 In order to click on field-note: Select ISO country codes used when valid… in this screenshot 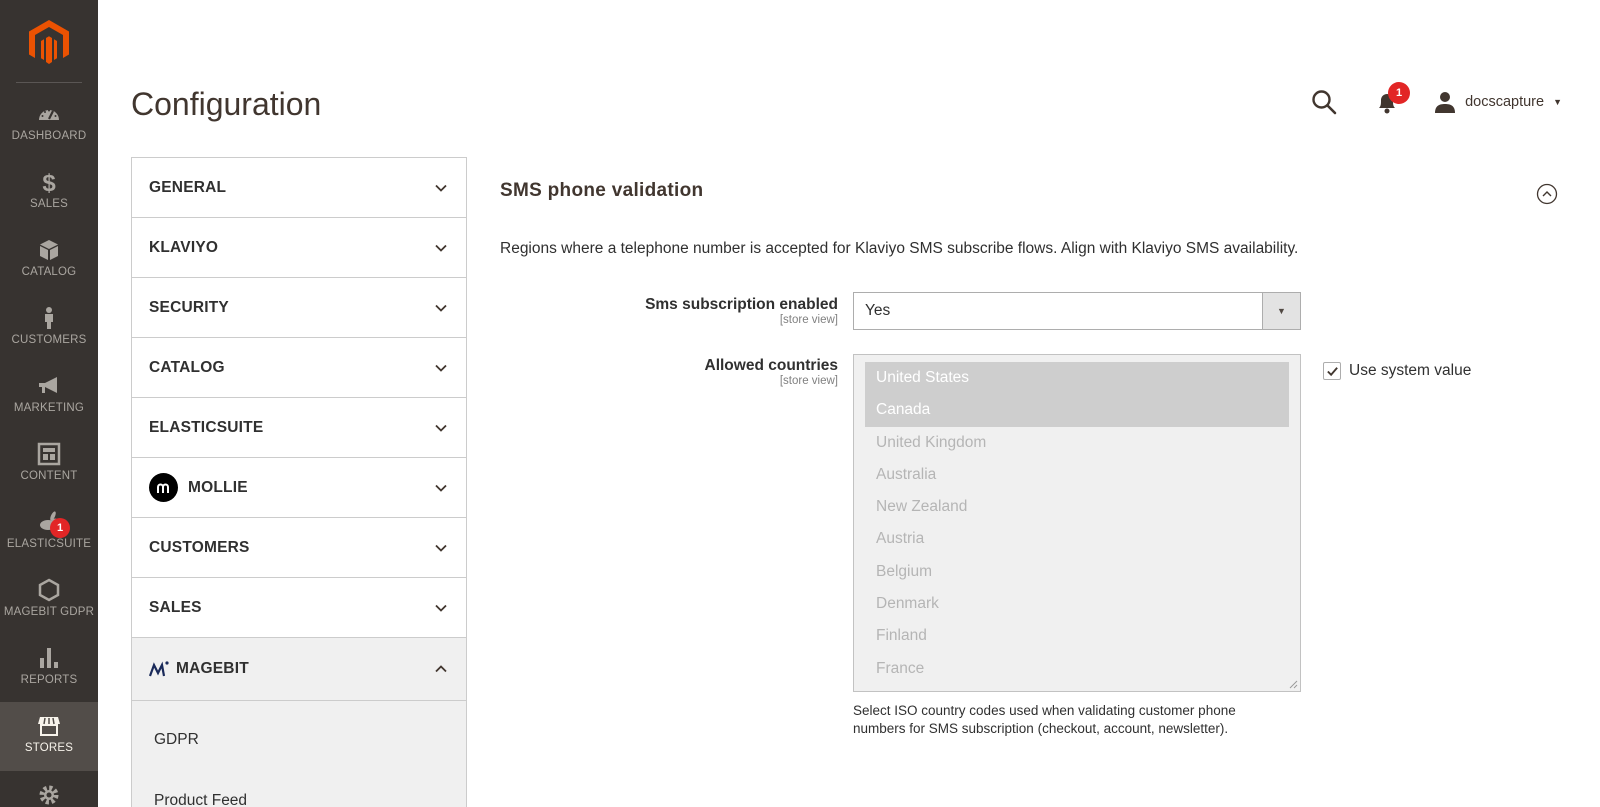, I will do `click(1044, 719)`.